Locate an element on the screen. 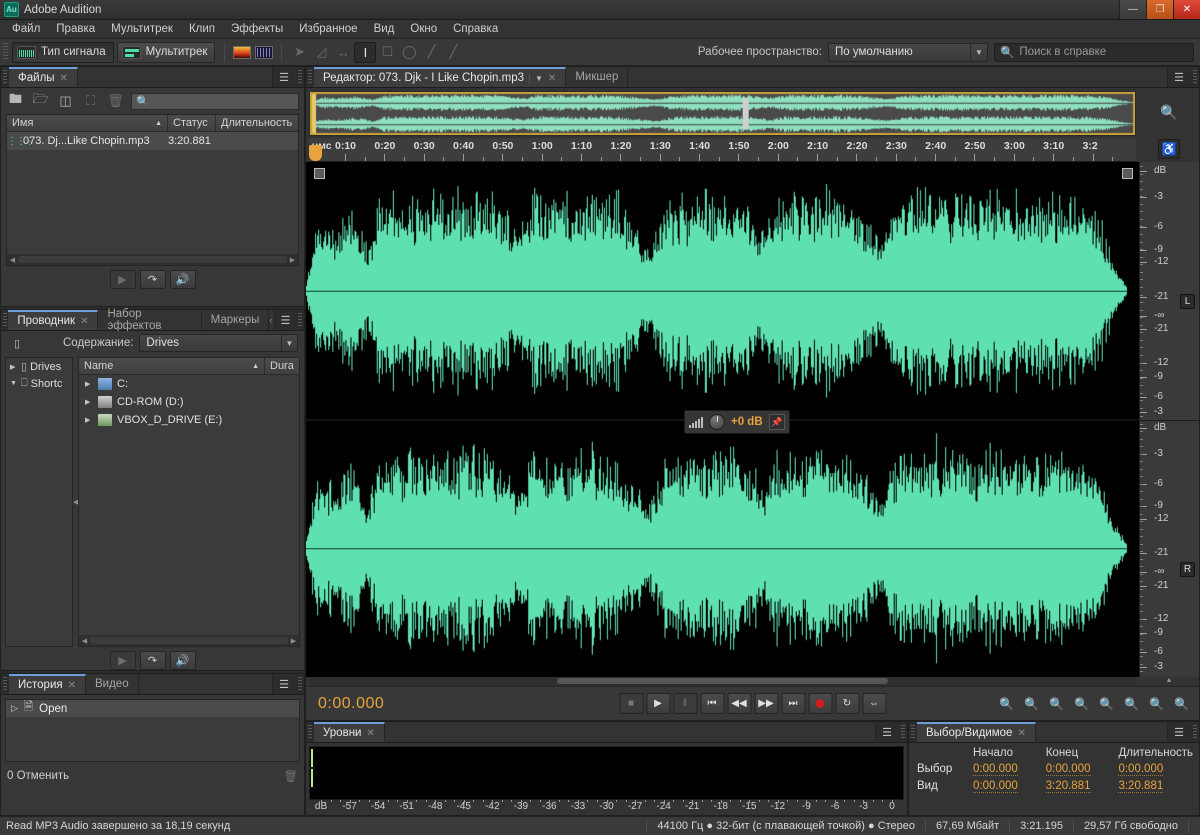 Image resolution: width=1200 pixels, height=835 pixels. levels-panel-grip is located at coordinates (310, 732).